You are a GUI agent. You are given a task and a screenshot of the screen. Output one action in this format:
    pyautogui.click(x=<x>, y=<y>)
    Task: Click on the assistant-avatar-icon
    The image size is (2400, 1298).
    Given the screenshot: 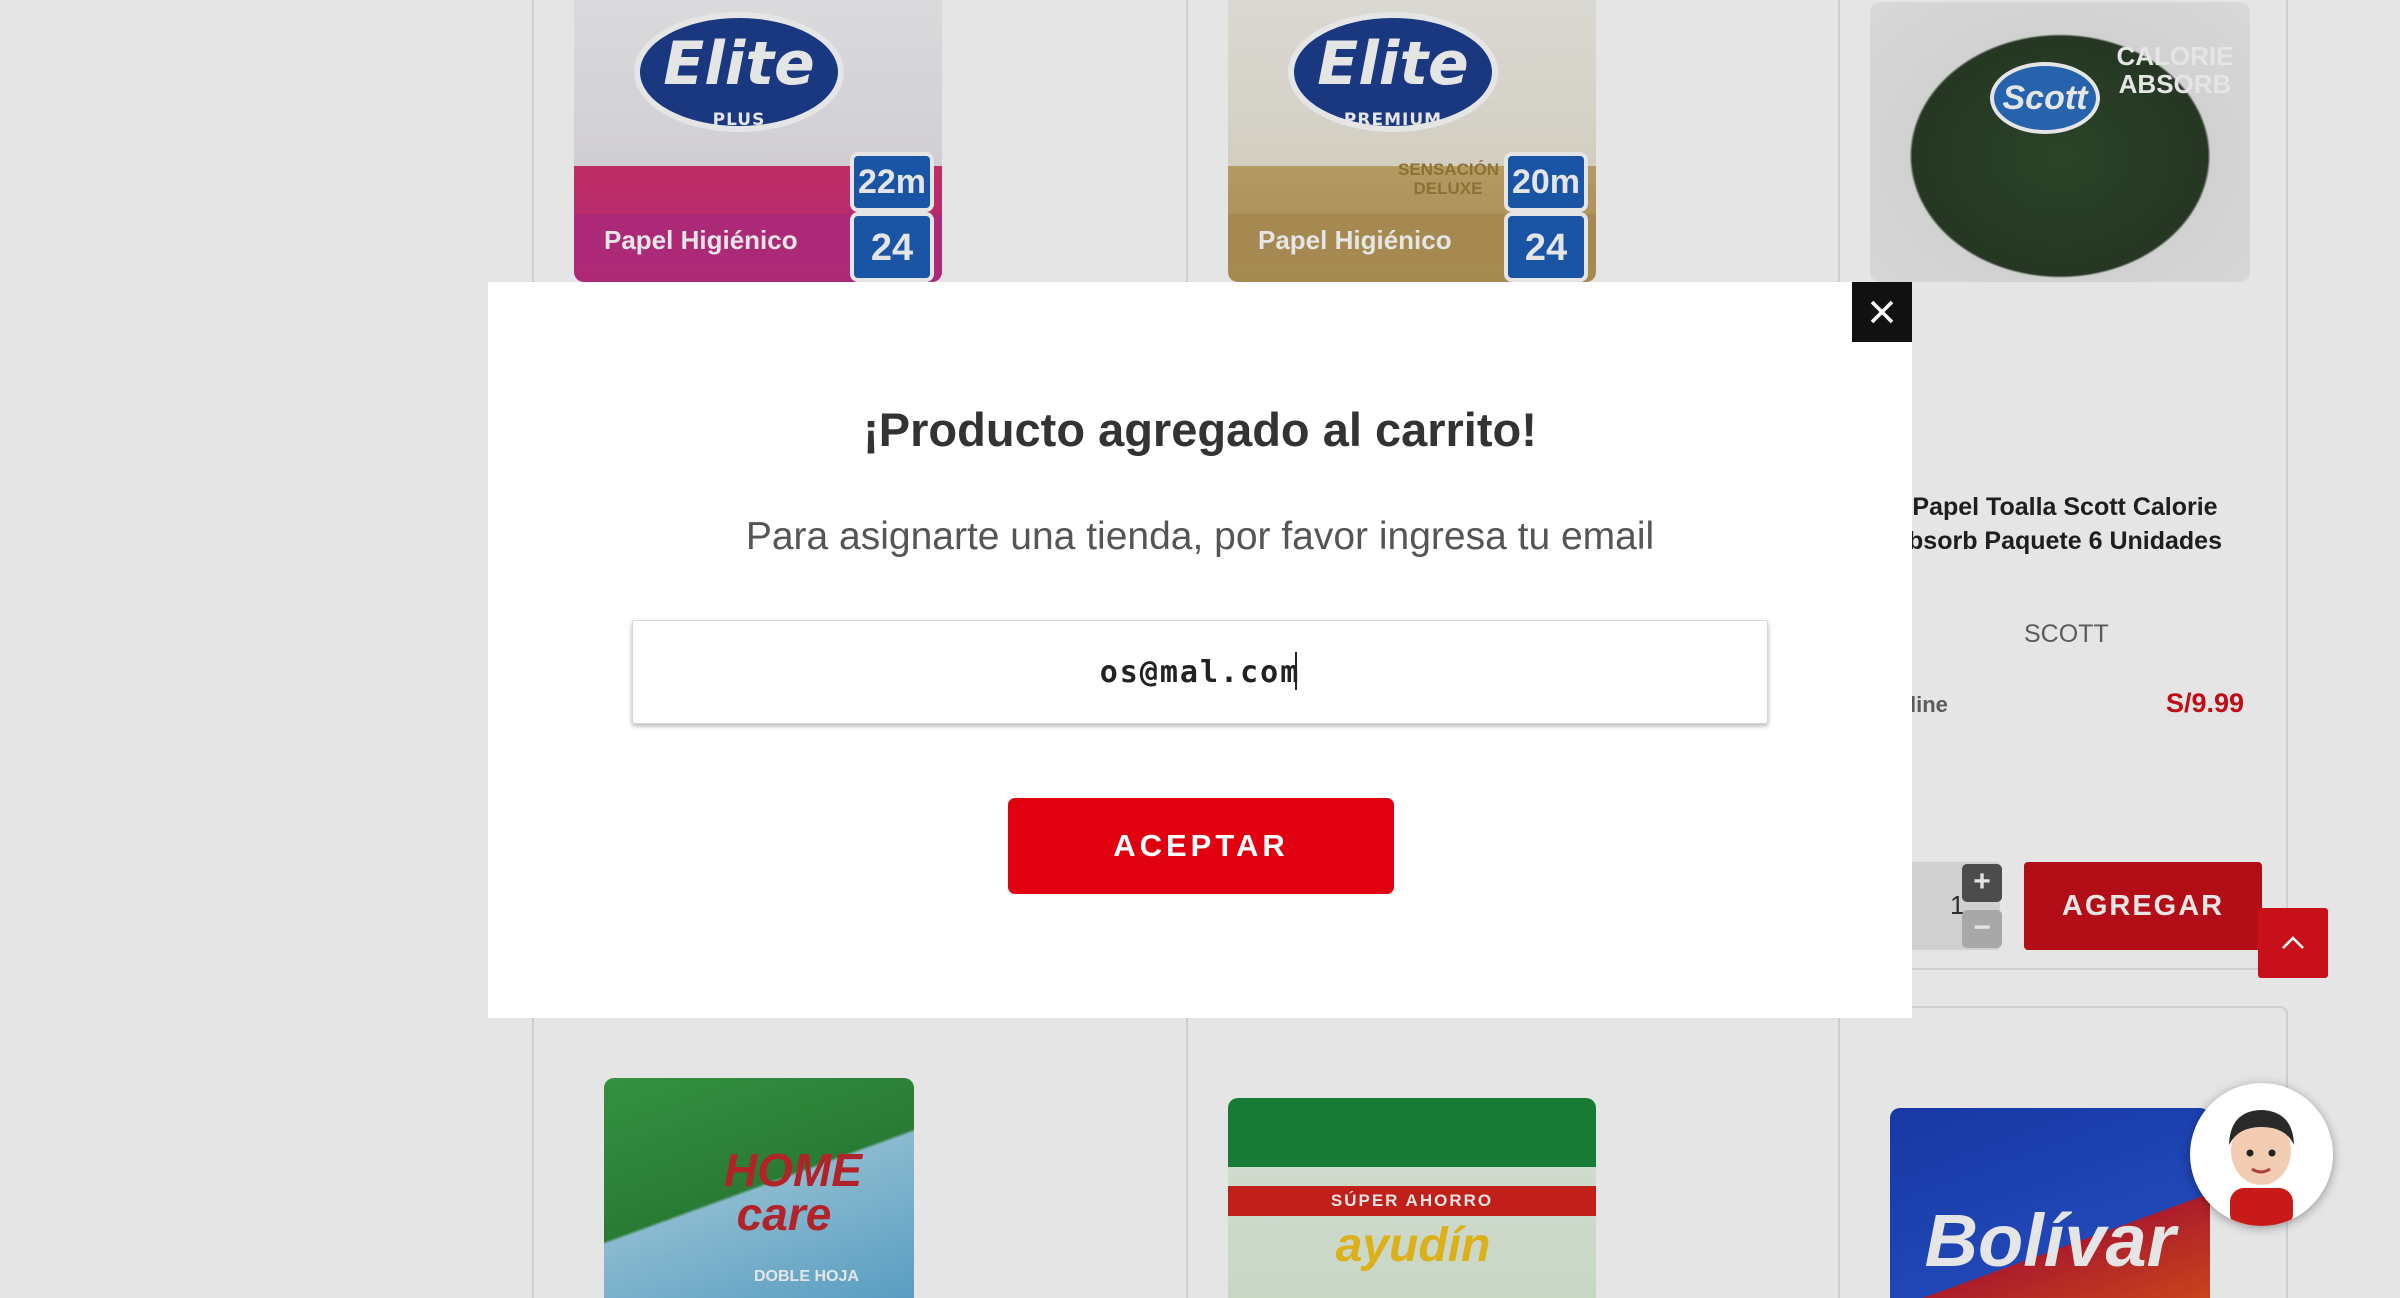 What is the action you would take?
    pyautogui.click(x=2261, y=1168)
    